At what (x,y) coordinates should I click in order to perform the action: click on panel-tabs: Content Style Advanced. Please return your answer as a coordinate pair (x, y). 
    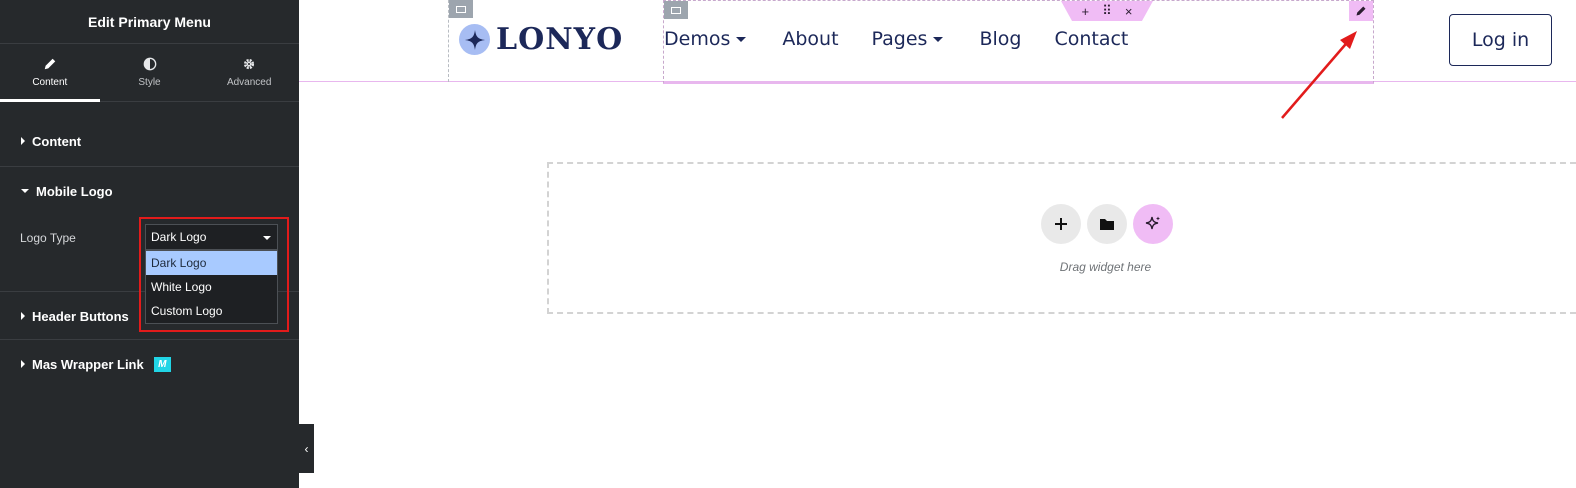
    Looking at the image, I should click on (149, 73).